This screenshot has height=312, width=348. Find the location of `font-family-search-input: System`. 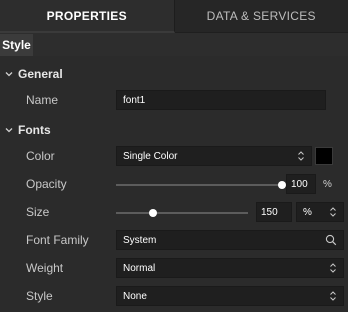

font-family-search-input: System is located at coordinates (230, 240).